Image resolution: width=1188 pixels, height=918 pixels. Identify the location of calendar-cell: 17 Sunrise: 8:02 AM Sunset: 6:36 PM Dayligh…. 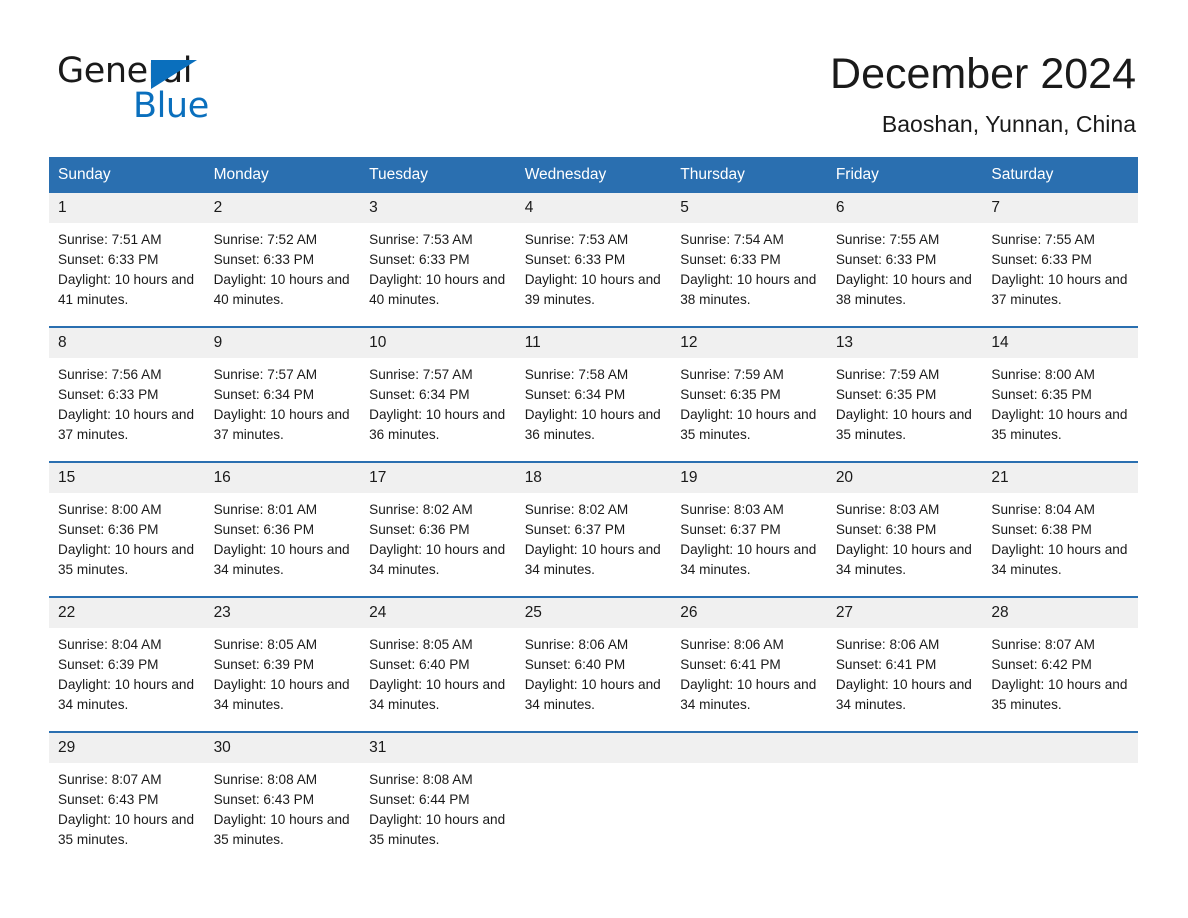
(438, 529).